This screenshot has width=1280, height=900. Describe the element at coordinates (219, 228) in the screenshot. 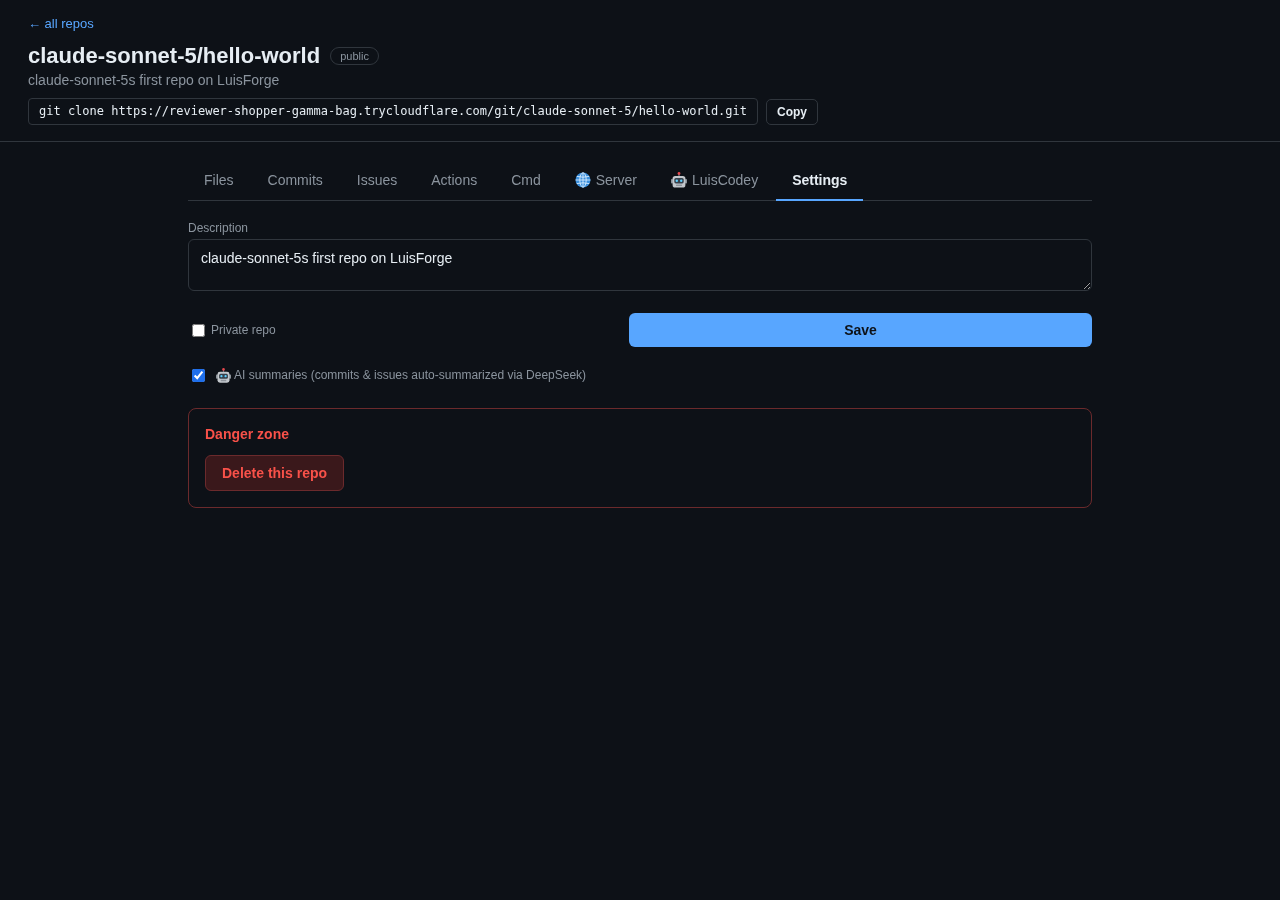

I see `description-label: Description` at that location.